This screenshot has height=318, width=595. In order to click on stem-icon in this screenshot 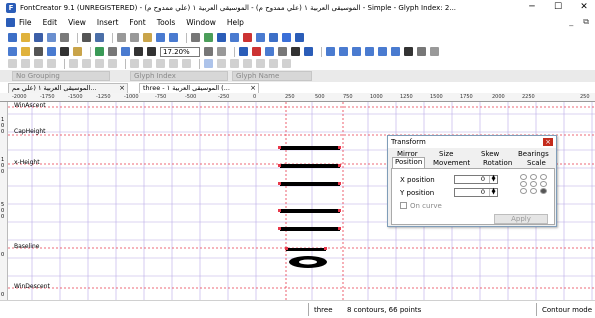, I will do `click(147, 63)`.